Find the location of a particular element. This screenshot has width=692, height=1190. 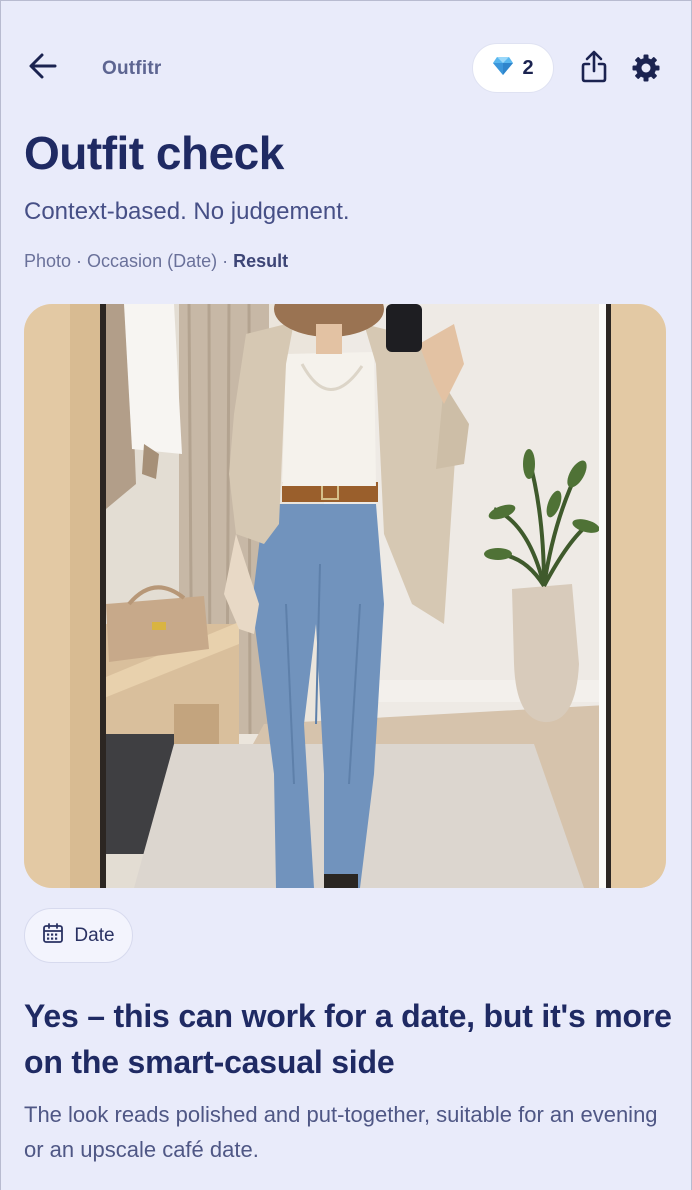

breadcrumb-step-photo: Photo is located at coordinates (48, 261).